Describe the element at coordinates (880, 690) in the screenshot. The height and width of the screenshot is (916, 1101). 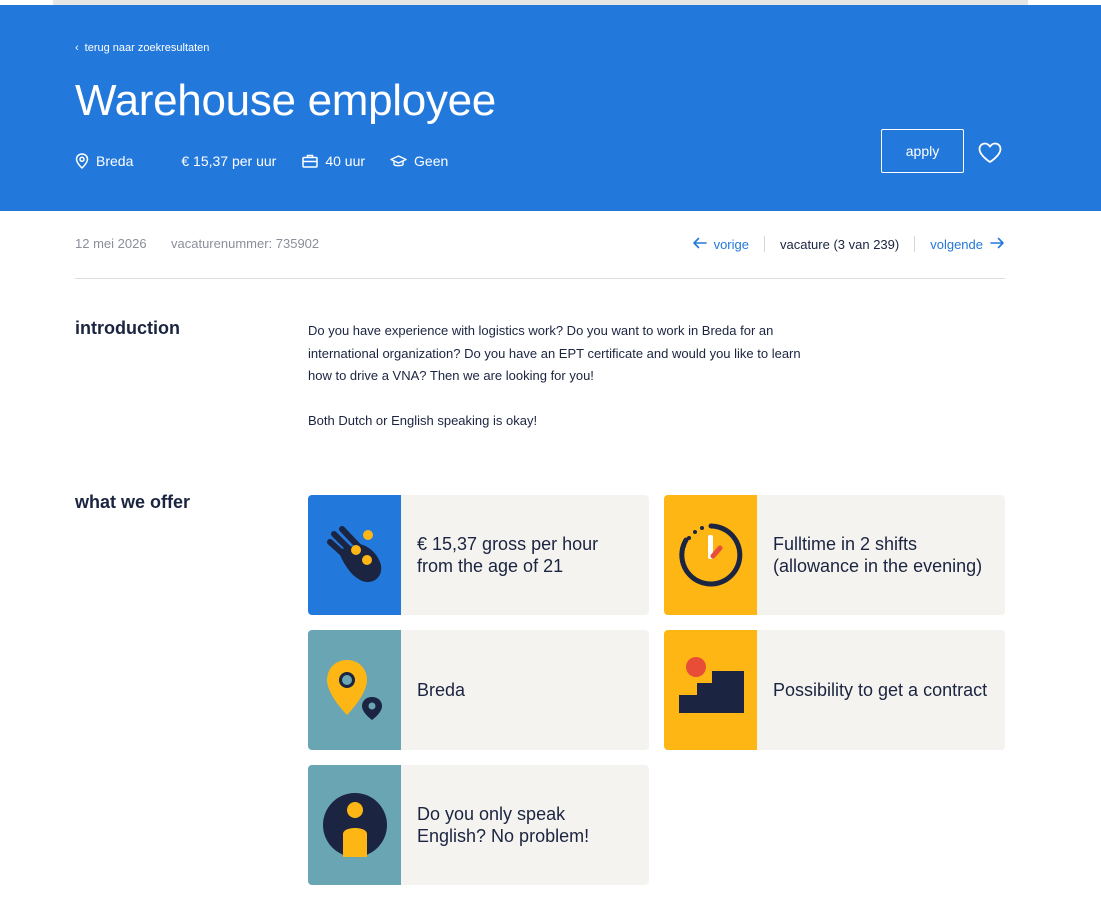
I see `offer-card-text: Possibility to get a contract` at that location.